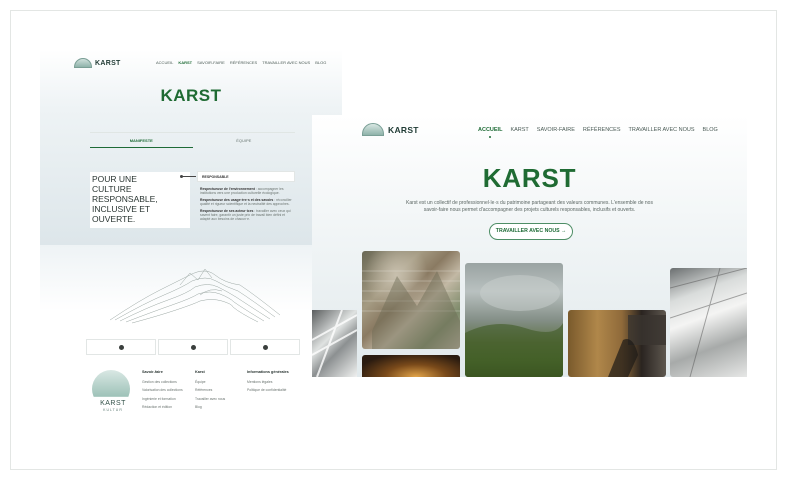  What do you see at coordinates (210, 399) in the screenshot?
I see `footer-link: Travailler avec nous` at bounding box center [210, 399].